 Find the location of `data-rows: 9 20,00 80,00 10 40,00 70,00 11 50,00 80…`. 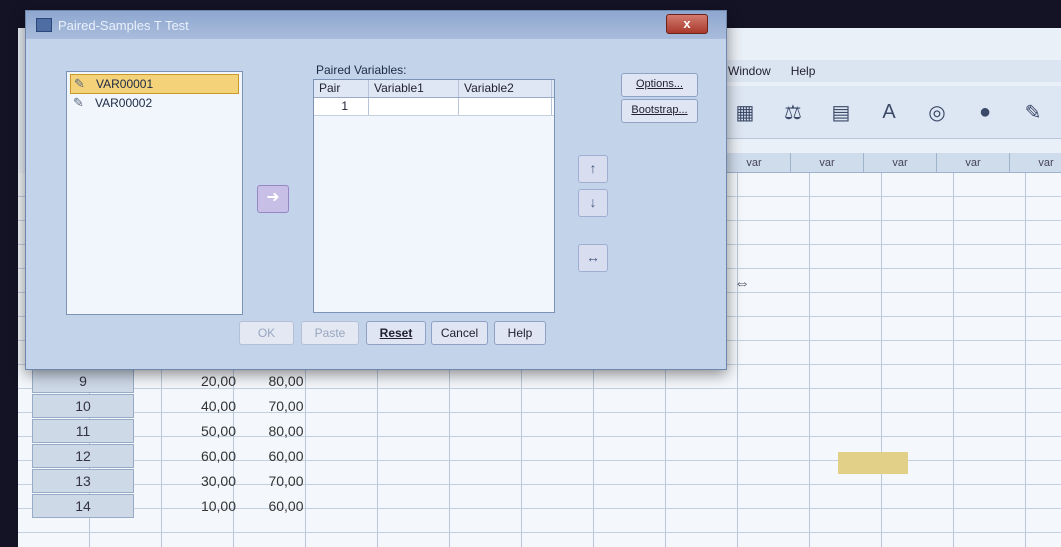

data-rows: 9 20,00 80,00 10 40,00 70,00 11 50,00 80… is located at coordinates (184, 443).